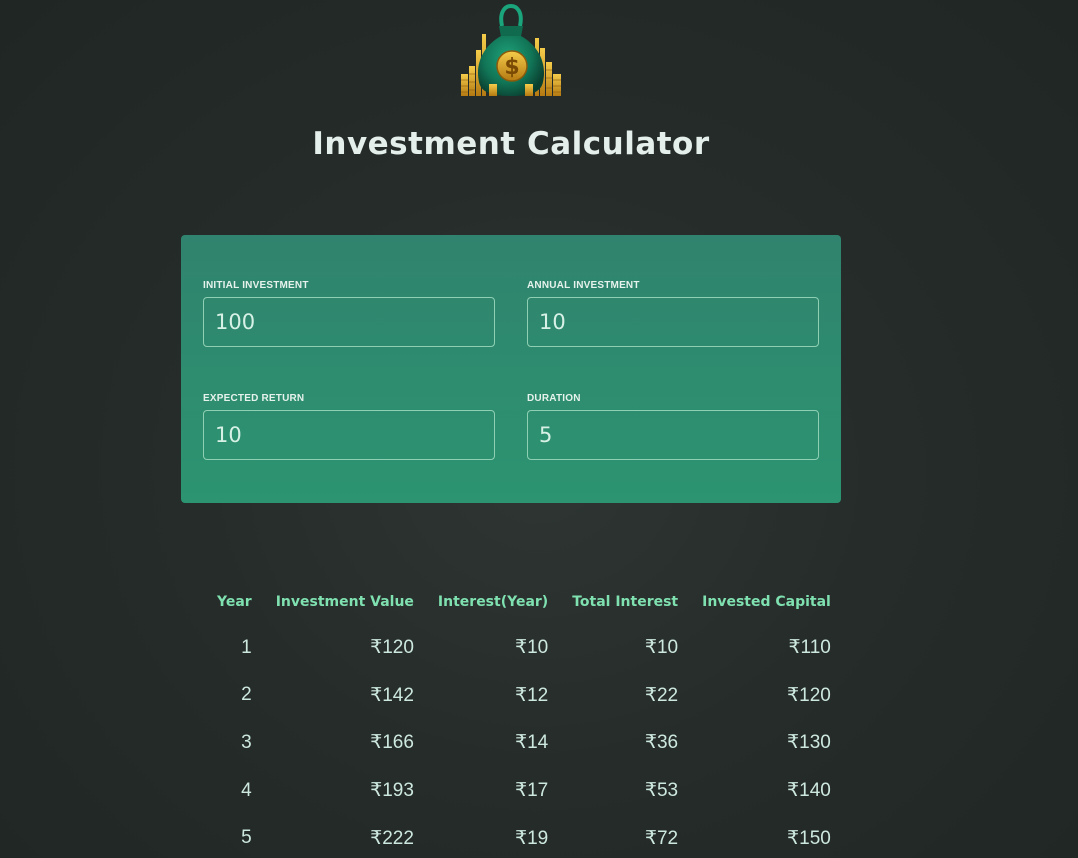 The image size is (1078, 858). Describe the element at coordinates (809, 648) in the screenshot. I see `cell-invested-capital: ₹110` at that location.